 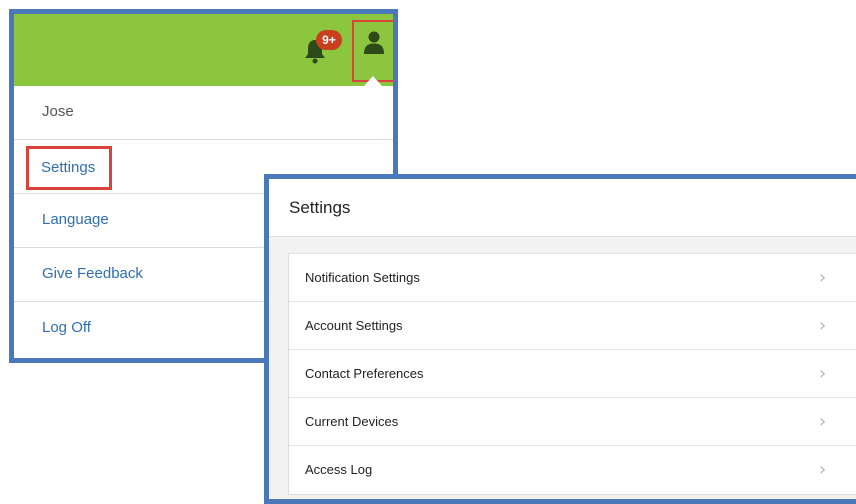 I want to click on settings-row-label: Current Devices, so click(x=352, y=421).